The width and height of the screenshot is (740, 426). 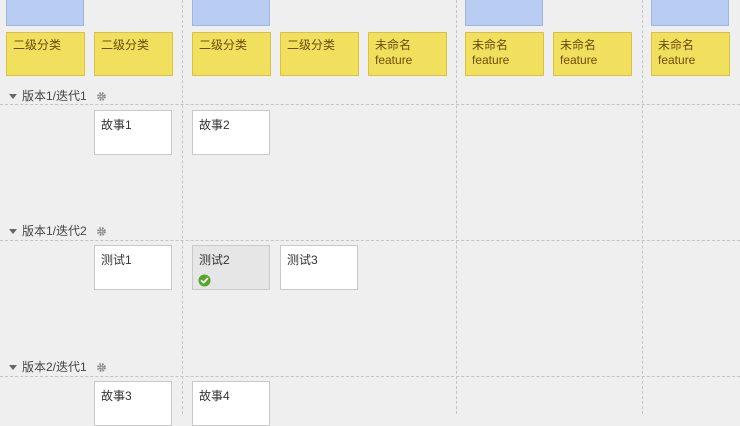 I want to click on story-card-title: 故事3, so click(x=116, y=396).